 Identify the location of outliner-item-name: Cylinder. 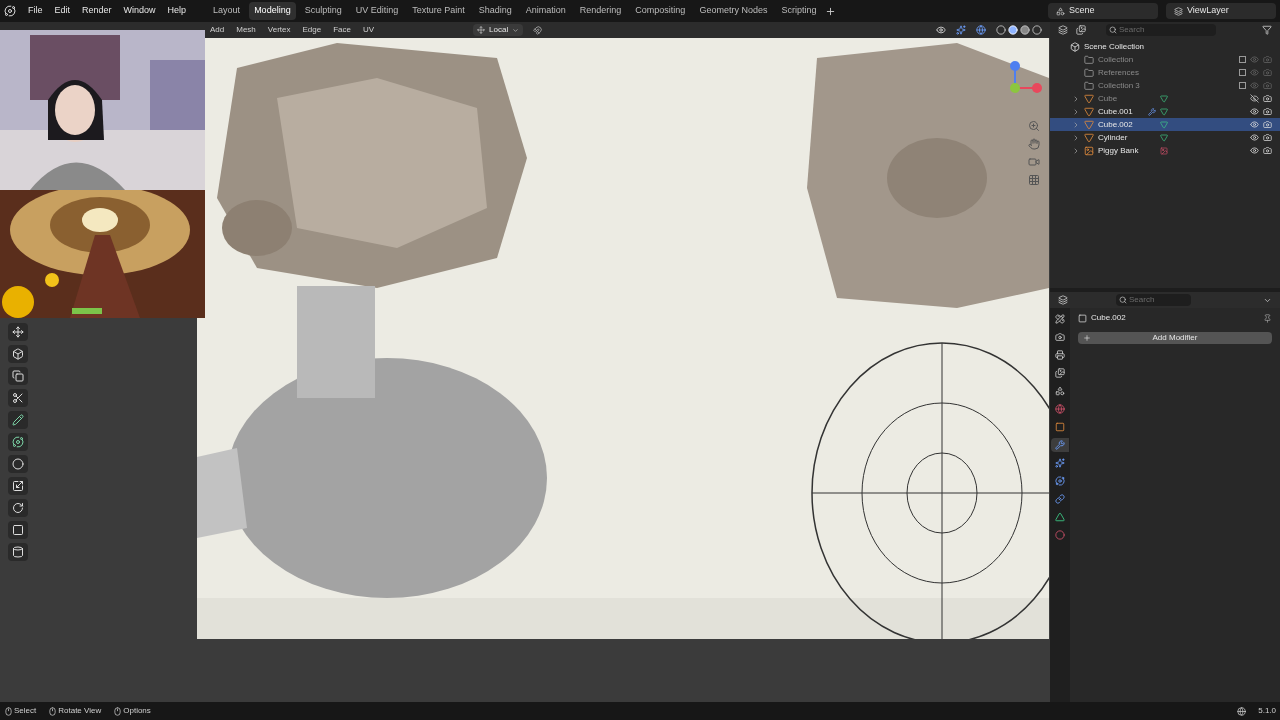
(1113, 137).